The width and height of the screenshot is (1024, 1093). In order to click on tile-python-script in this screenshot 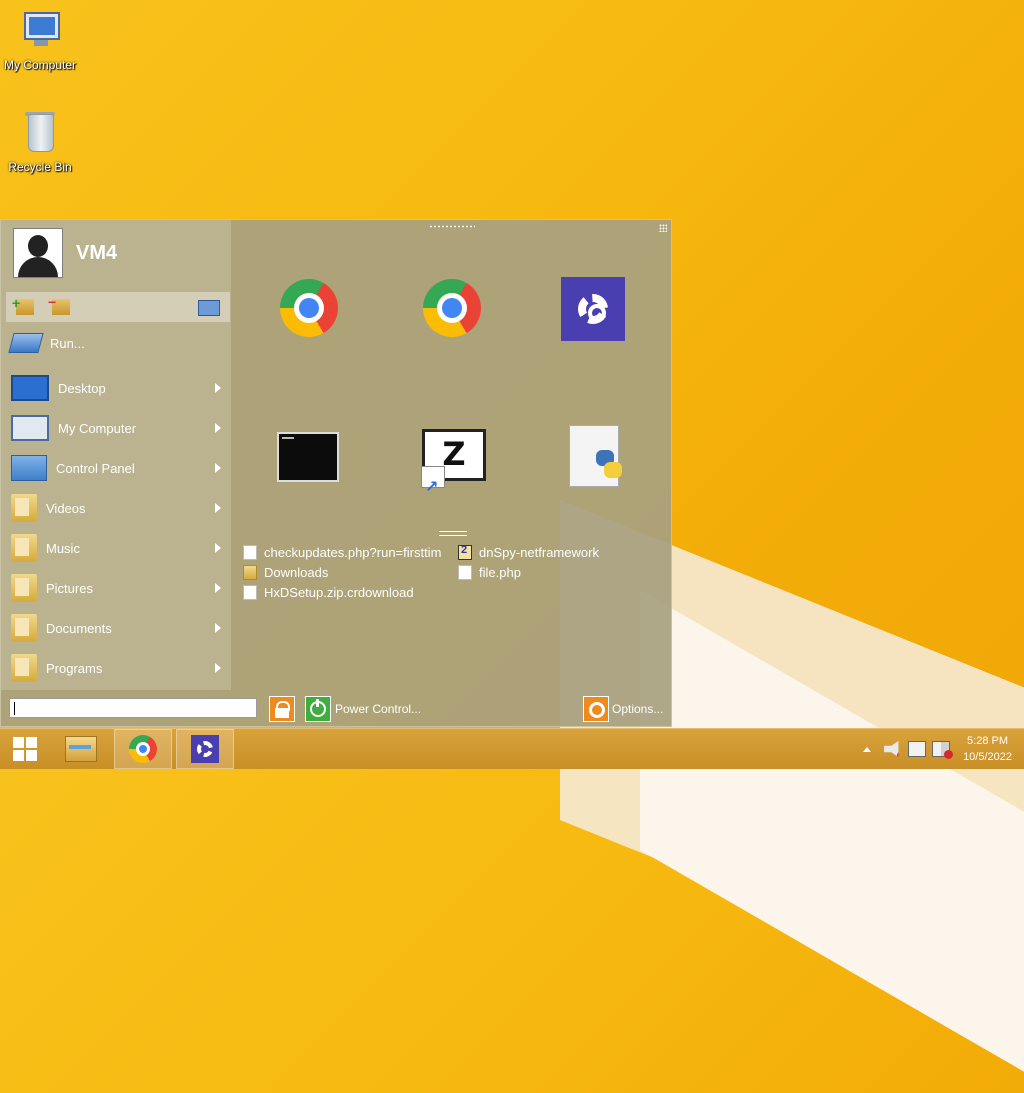, I will do `click(593, 457)`.